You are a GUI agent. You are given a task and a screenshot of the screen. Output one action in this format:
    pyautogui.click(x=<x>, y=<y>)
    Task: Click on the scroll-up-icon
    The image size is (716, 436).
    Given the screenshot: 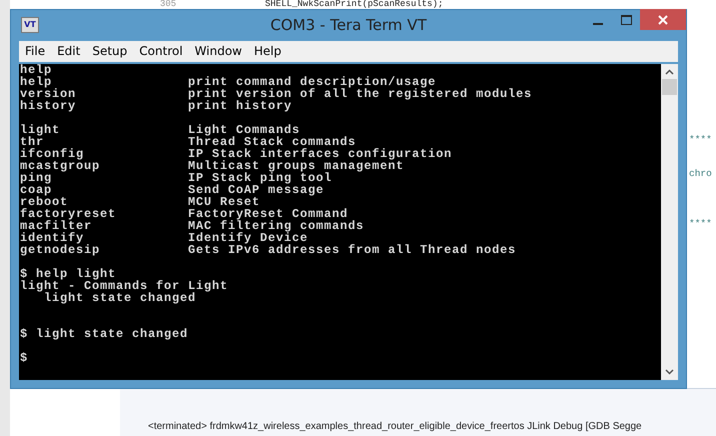 What is the action you would take?
    pyautogui.click(x=669, y=72)
    